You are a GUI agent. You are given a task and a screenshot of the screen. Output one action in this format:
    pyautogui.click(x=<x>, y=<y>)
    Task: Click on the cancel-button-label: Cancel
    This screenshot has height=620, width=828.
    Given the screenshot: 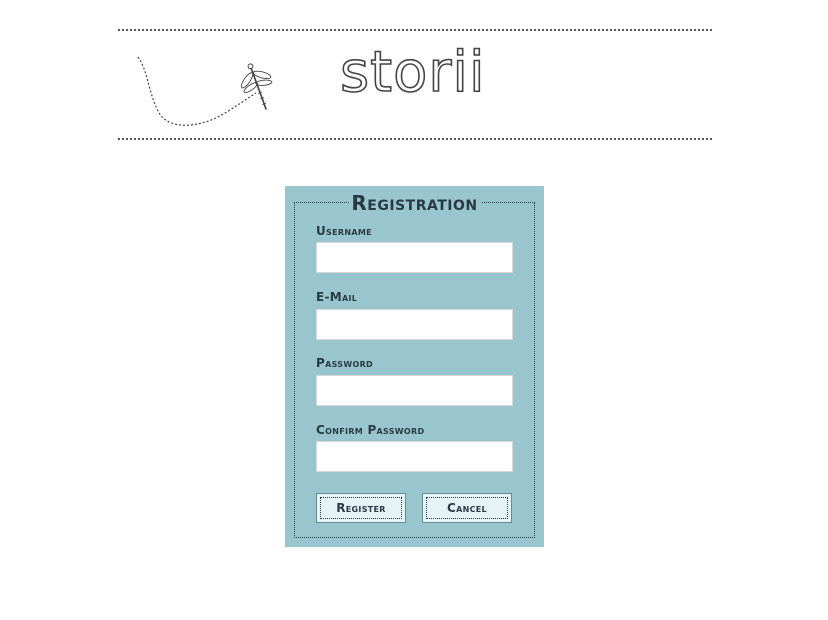 What is the action you would take?
    pyautogui.click(x=467, y=508)
    